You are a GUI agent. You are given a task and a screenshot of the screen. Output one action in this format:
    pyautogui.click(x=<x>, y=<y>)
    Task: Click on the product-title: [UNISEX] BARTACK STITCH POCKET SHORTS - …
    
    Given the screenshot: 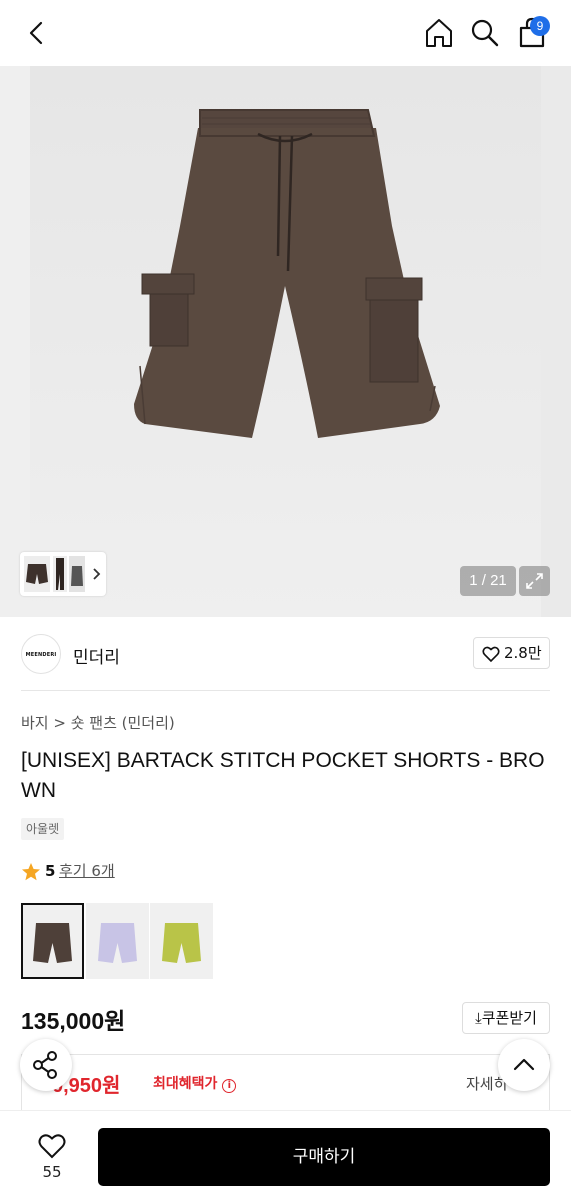 What is the action you would take?
    pyautogui.click(x=283, y=775)
    